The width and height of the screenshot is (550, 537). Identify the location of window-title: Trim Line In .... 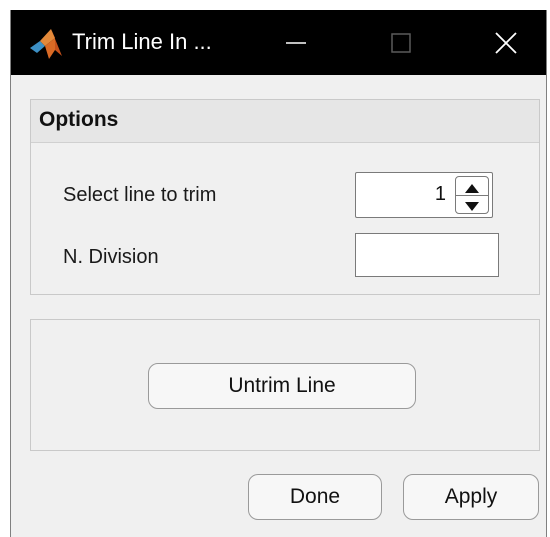
(142, 41).